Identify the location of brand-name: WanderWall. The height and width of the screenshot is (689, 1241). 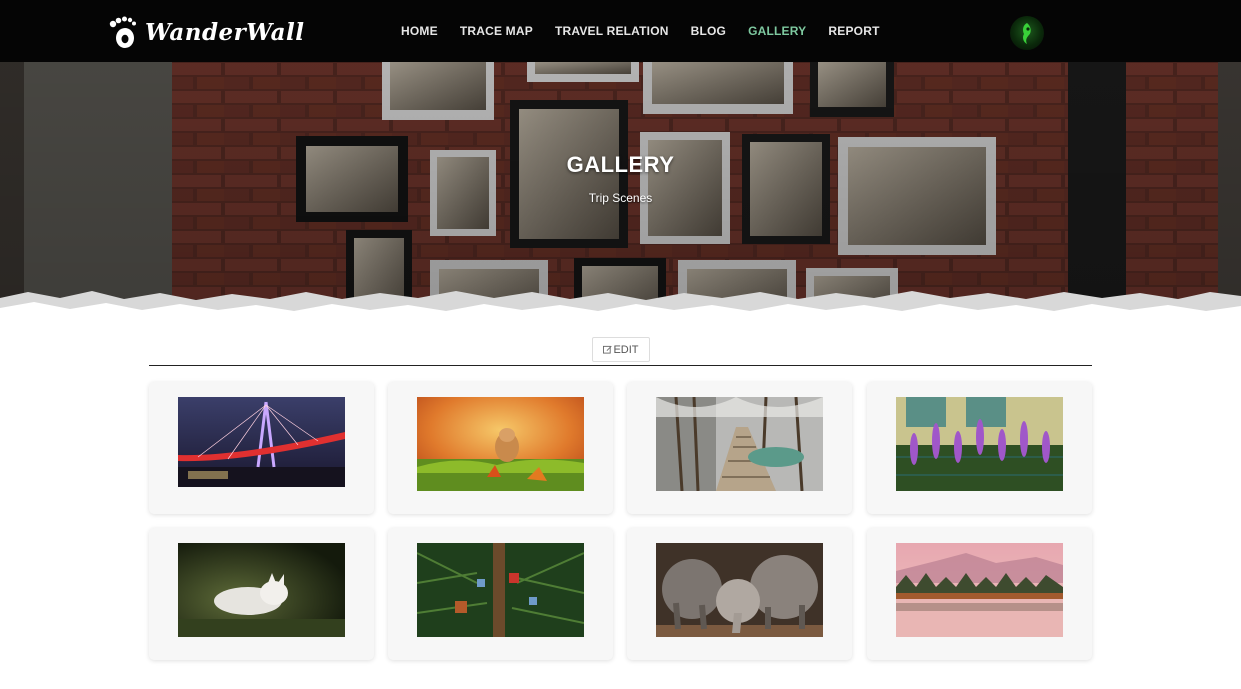
(225, 32).